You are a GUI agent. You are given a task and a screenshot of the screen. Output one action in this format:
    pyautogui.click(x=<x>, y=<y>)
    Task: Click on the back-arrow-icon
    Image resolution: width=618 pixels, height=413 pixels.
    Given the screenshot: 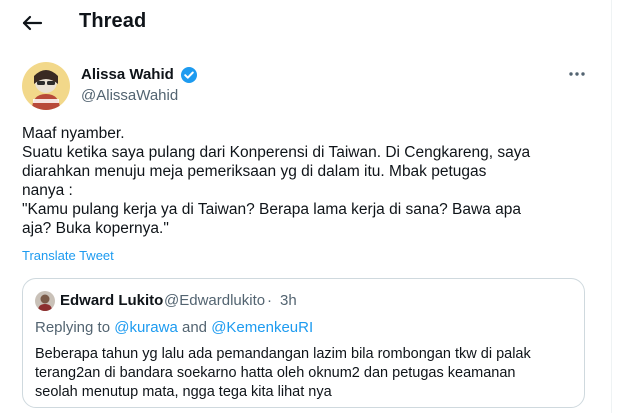 What is the action you would take?
    pyautogui.click(x=32, y=23)
    